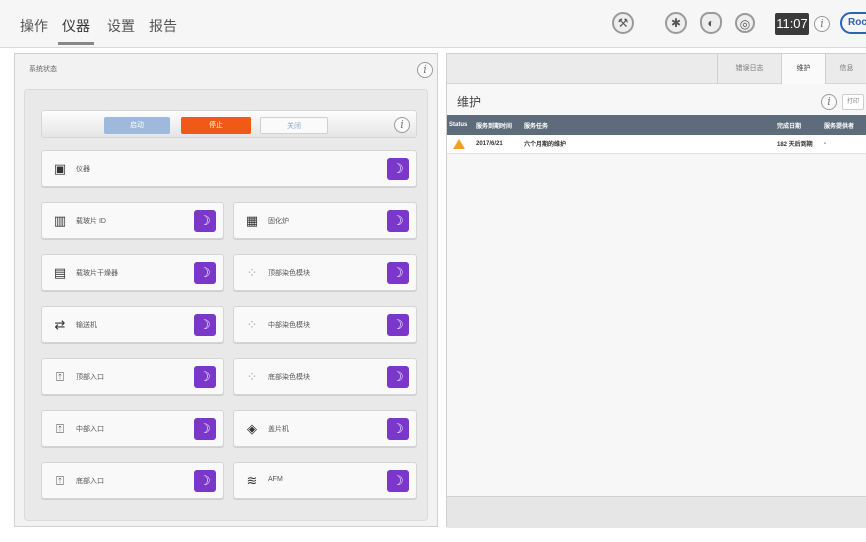 This screenshot has width=866, height=542. I want to click on active-tab-indicator, so click(76, 43).